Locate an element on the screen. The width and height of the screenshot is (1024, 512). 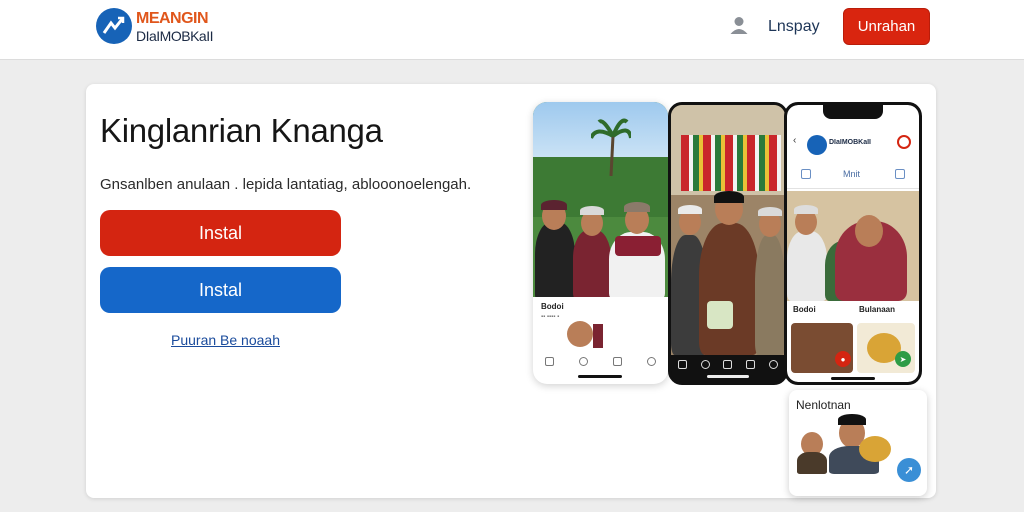
tab-label: Mnit is located at coordinates (851, 174).